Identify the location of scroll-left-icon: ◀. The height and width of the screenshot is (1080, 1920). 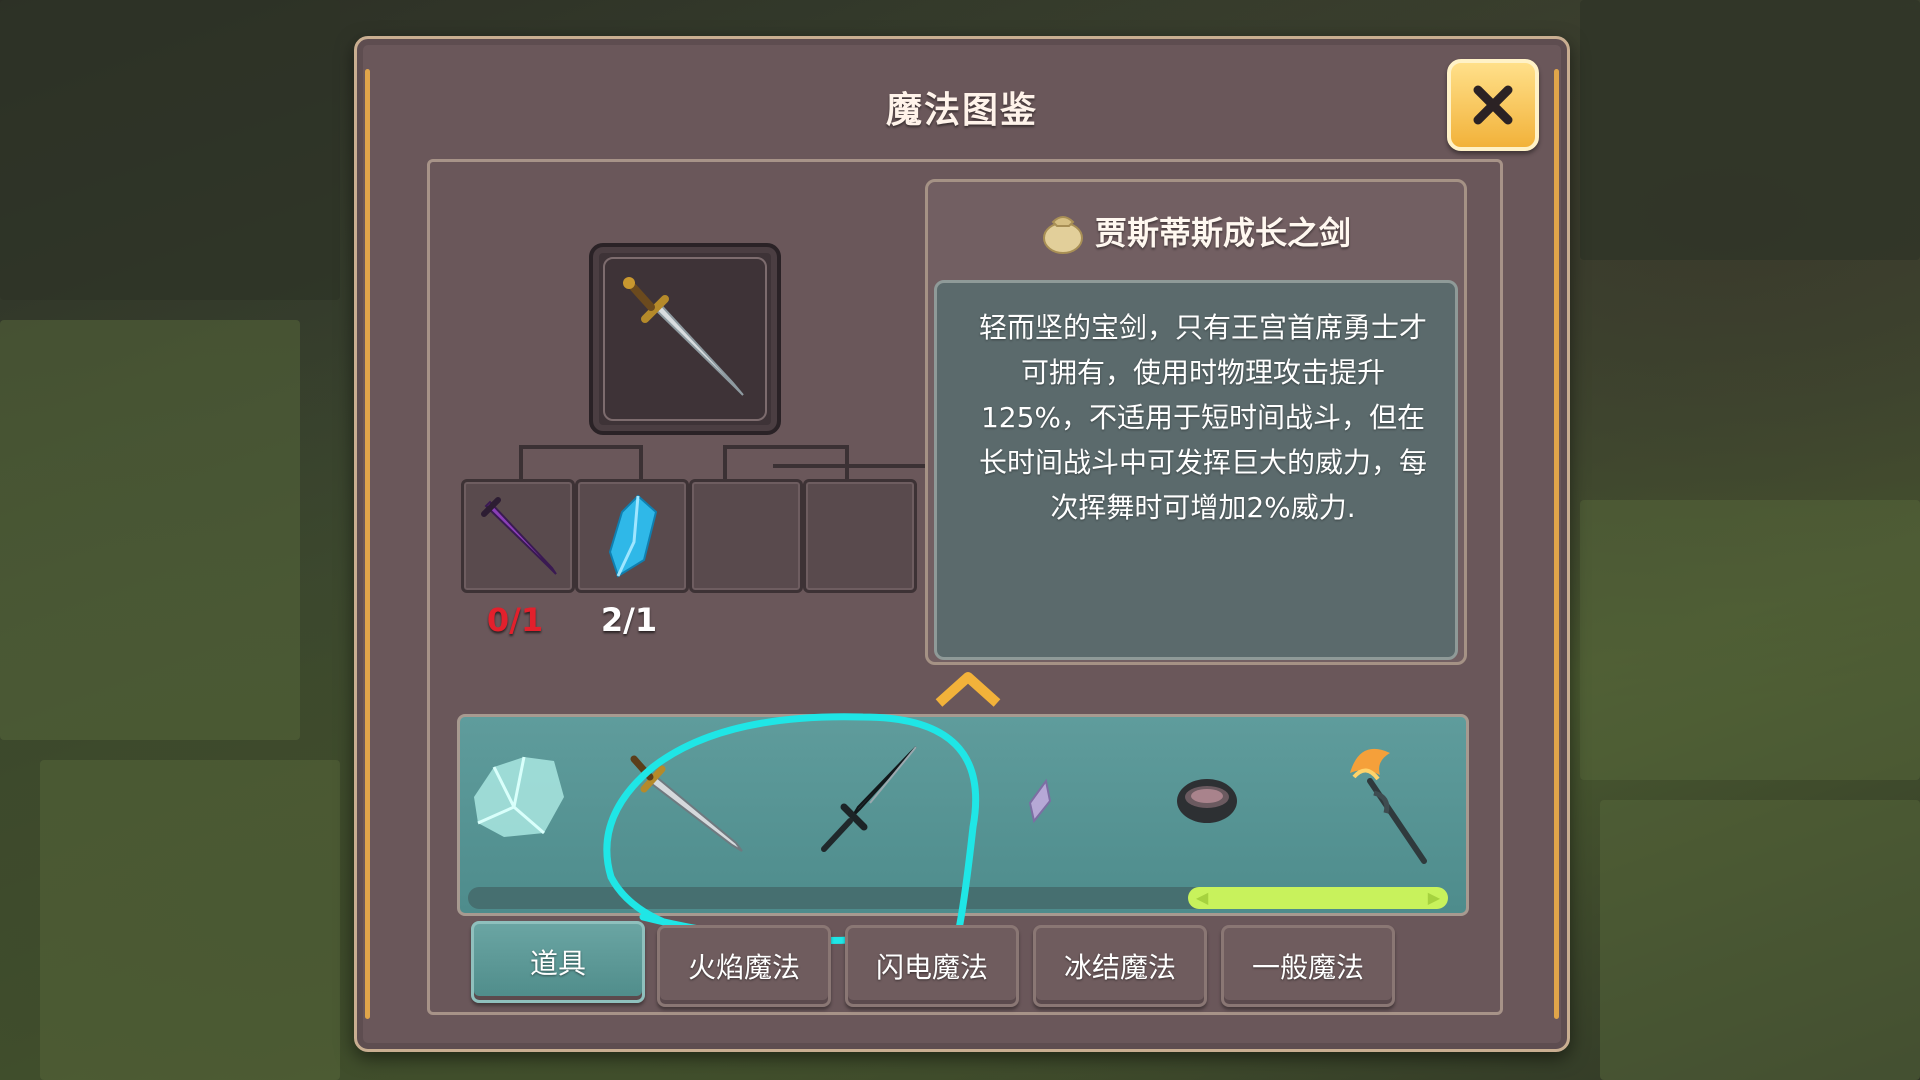
(1202, 897).